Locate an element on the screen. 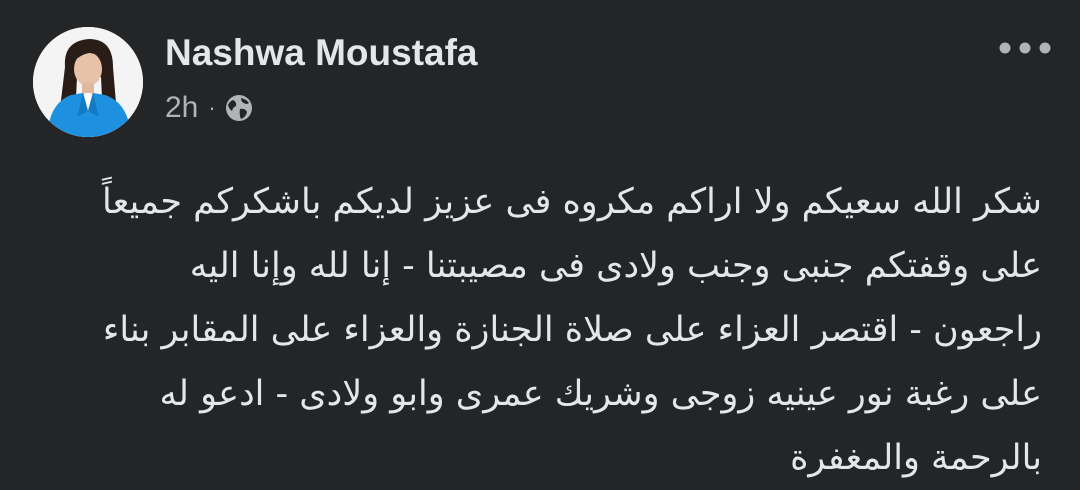  author-name: Nashwa Moustafa is located at coordinates (321, 53).